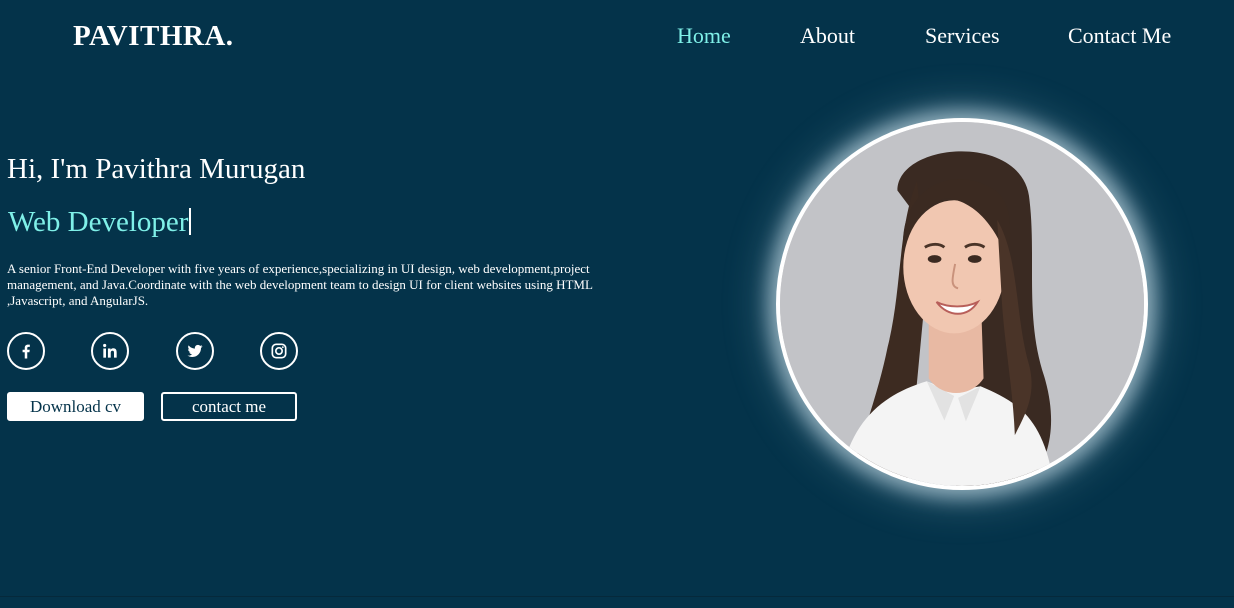 The width and height of the screenshot is (1234, 608). I want to click on linkedin-icon, so click(110, 350).